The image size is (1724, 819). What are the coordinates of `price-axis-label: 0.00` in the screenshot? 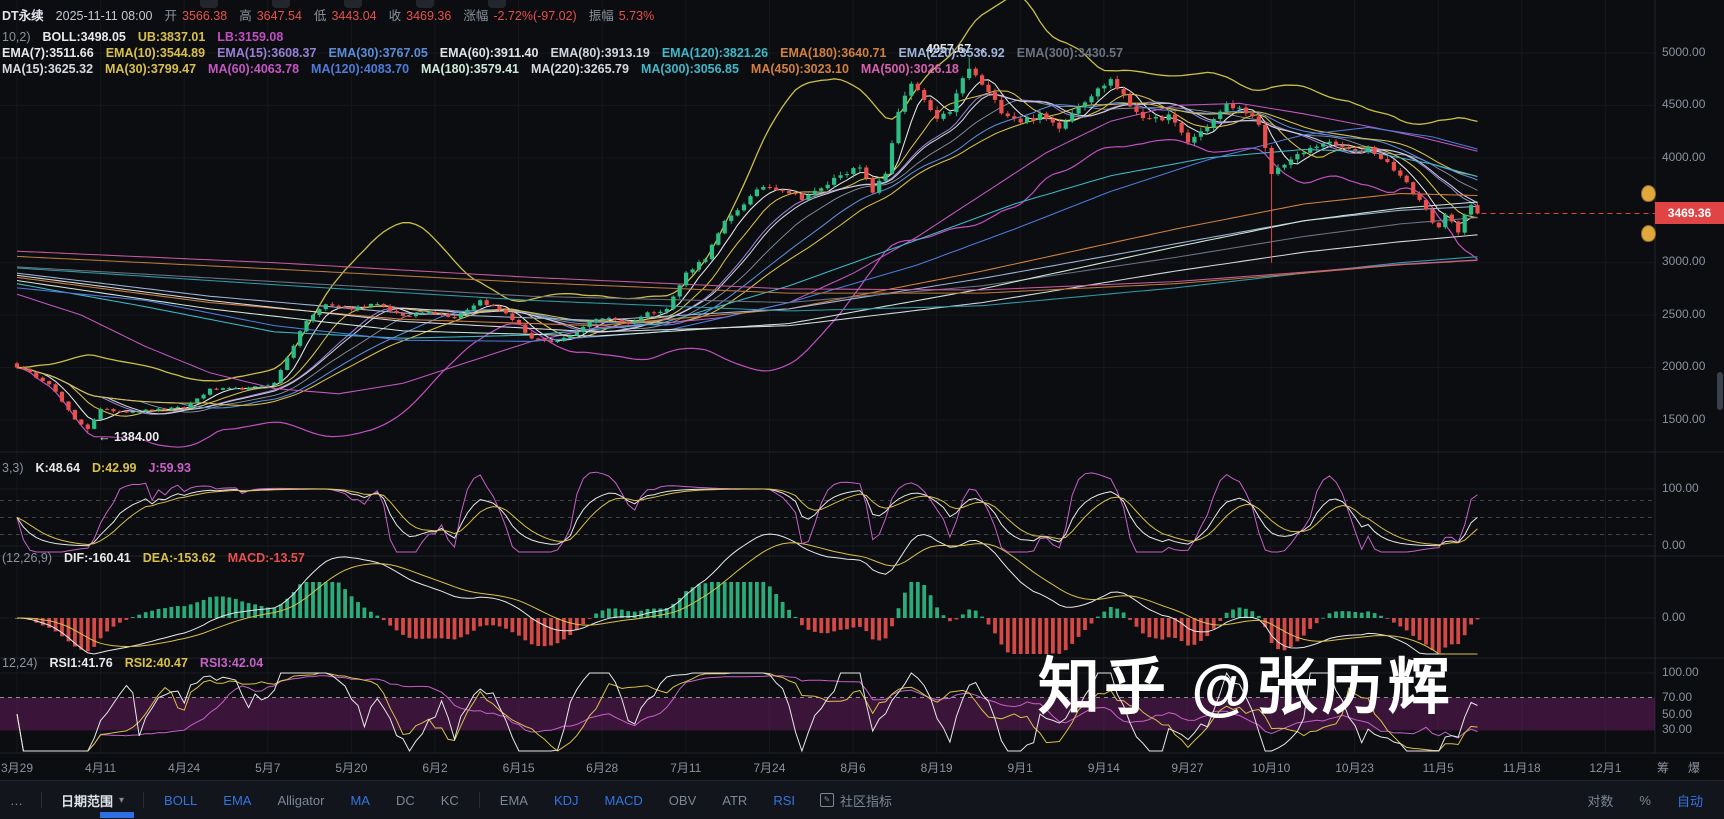 It's located at (1674, 617).